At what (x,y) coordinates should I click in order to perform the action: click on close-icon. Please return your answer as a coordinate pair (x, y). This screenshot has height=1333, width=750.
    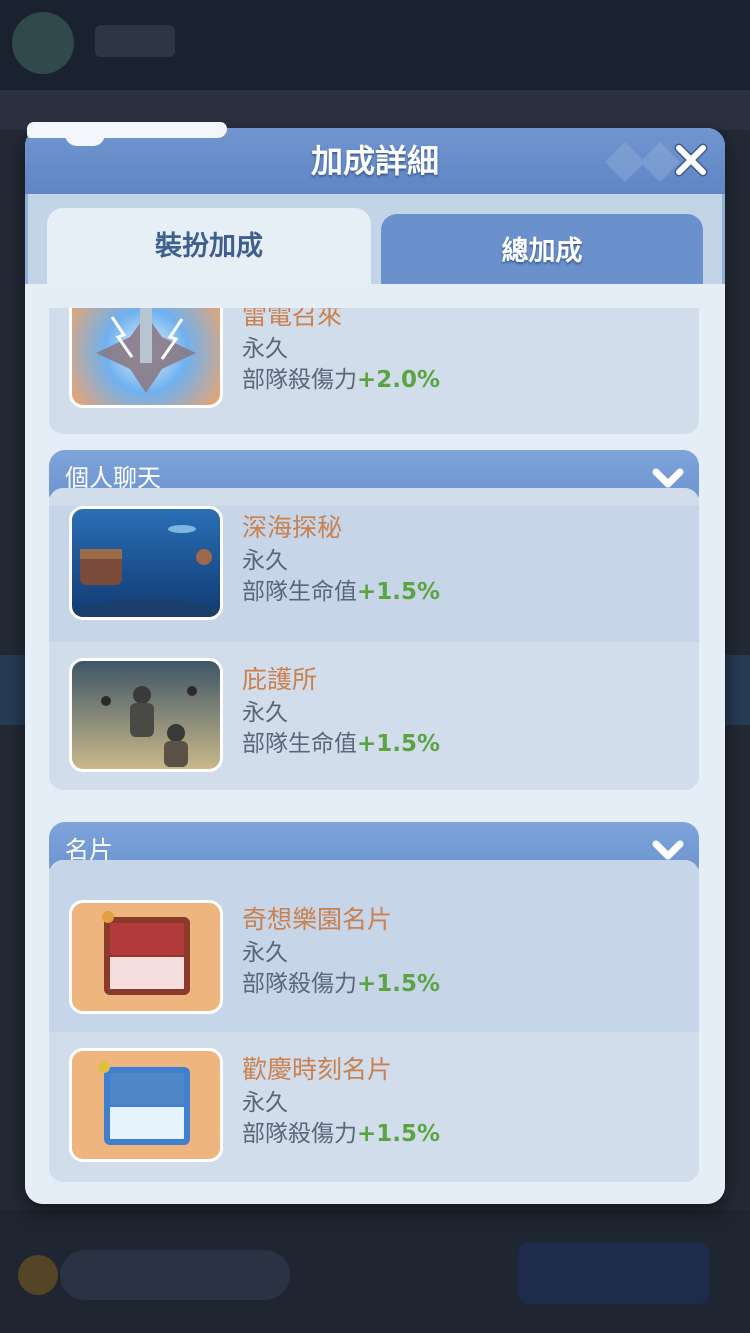
    Looking at the image, I should click on (691, 160).